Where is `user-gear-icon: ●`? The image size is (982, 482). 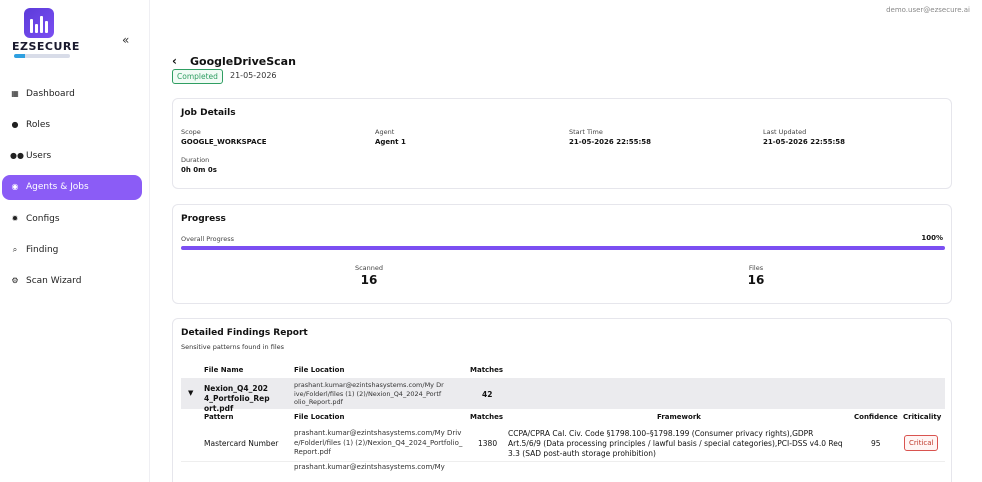 user-gear-icon: ● is located at coordinates (15, 124).